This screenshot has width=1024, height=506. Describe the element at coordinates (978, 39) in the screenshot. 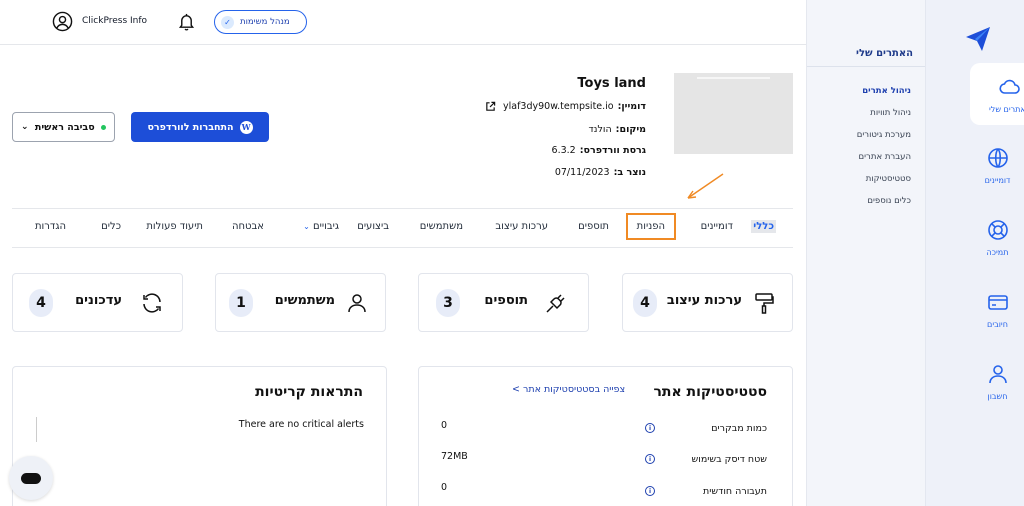

I see `paper-plane-logo-icon` at that location.